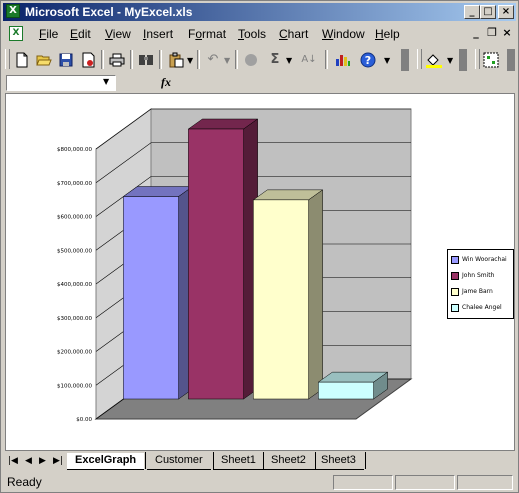 The image size is (519, 493). I want to click on legend-item: Jame Barn, so click(480, 292).